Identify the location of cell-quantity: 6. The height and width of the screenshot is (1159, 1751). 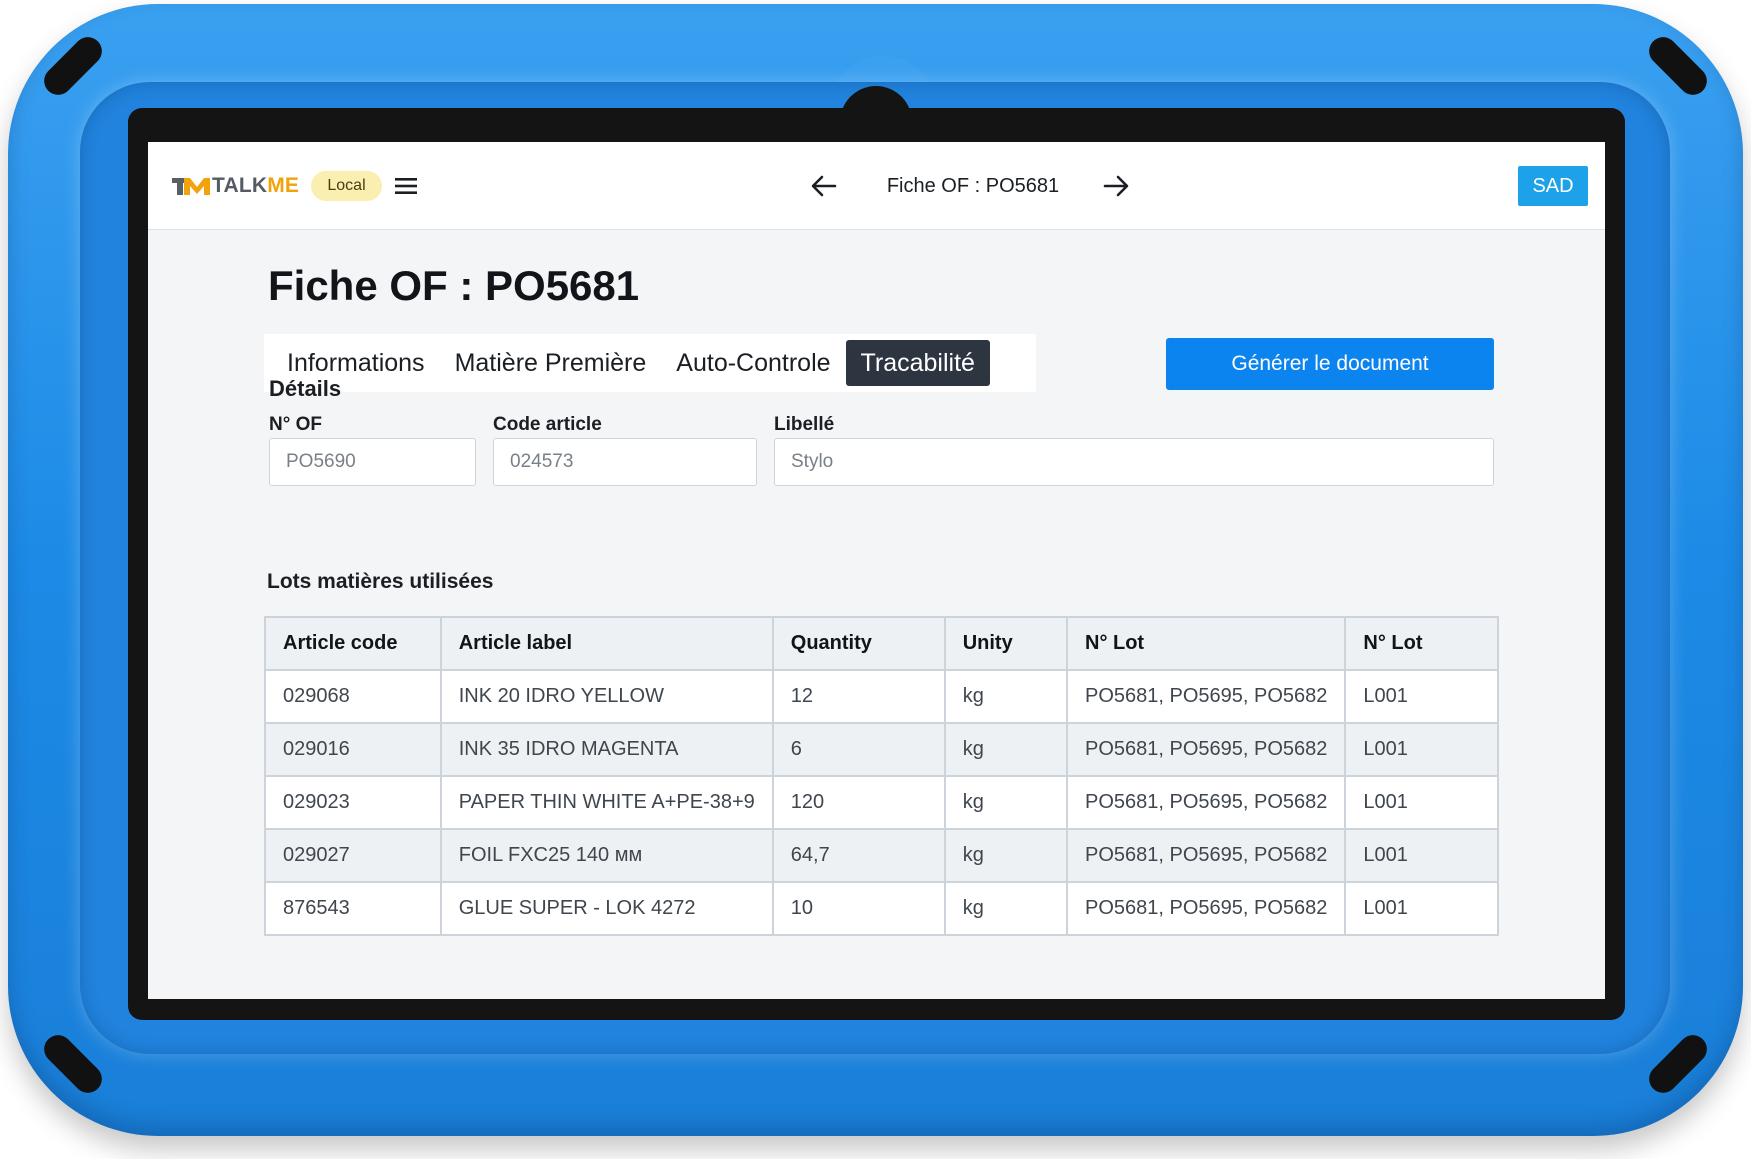
(858, 749).